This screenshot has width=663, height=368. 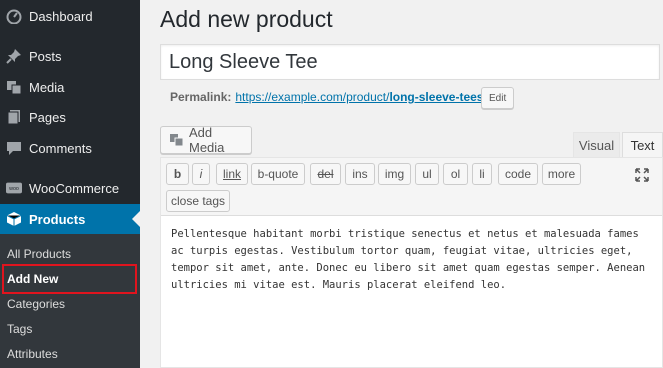 What do you see at coordinates (57, 219) in the screenshot?
I see `menu-label: Products` at bounding box center [57, 219].